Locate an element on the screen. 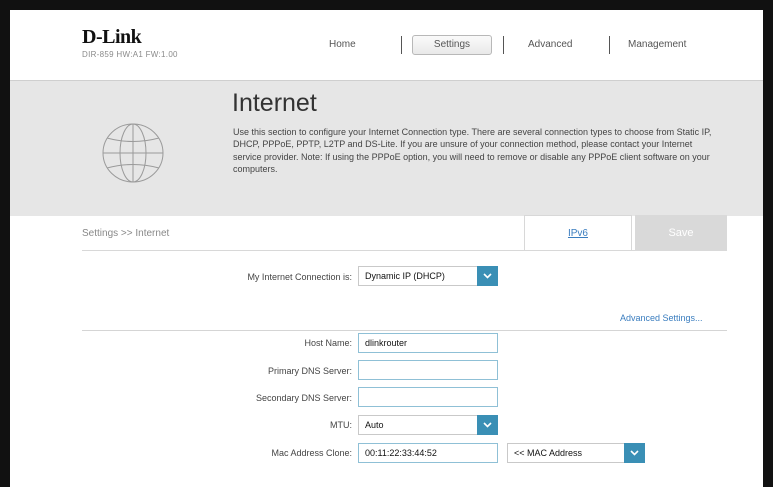 This screenshot has height=487, width=773. secondary-dns-label: Secondary DNS Server: is located at coordinates (303, 398).